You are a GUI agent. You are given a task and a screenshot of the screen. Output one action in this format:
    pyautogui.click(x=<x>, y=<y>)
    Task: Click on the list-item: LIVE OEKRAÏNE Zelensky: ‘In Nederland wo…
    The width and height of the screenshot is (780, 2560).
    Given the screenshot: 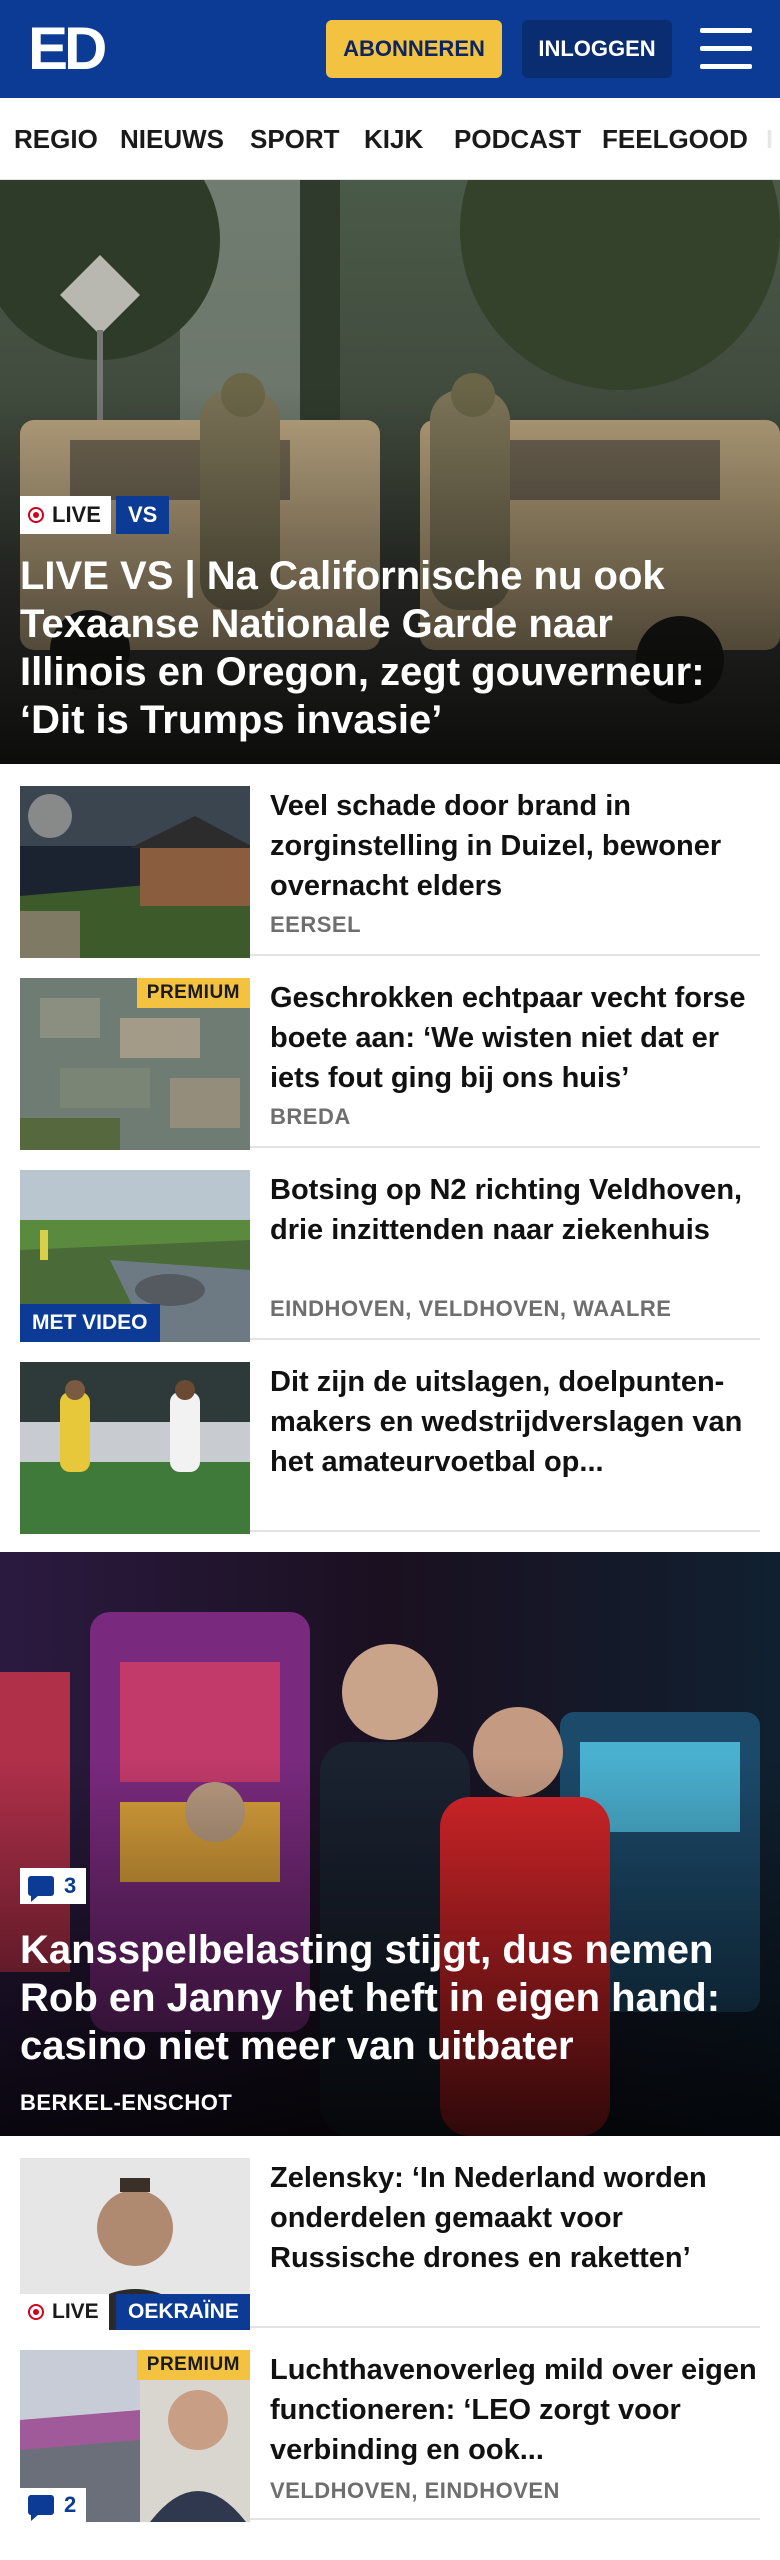 What is the action you would take?
    pyautogui.click(x=390, y=2233)
    